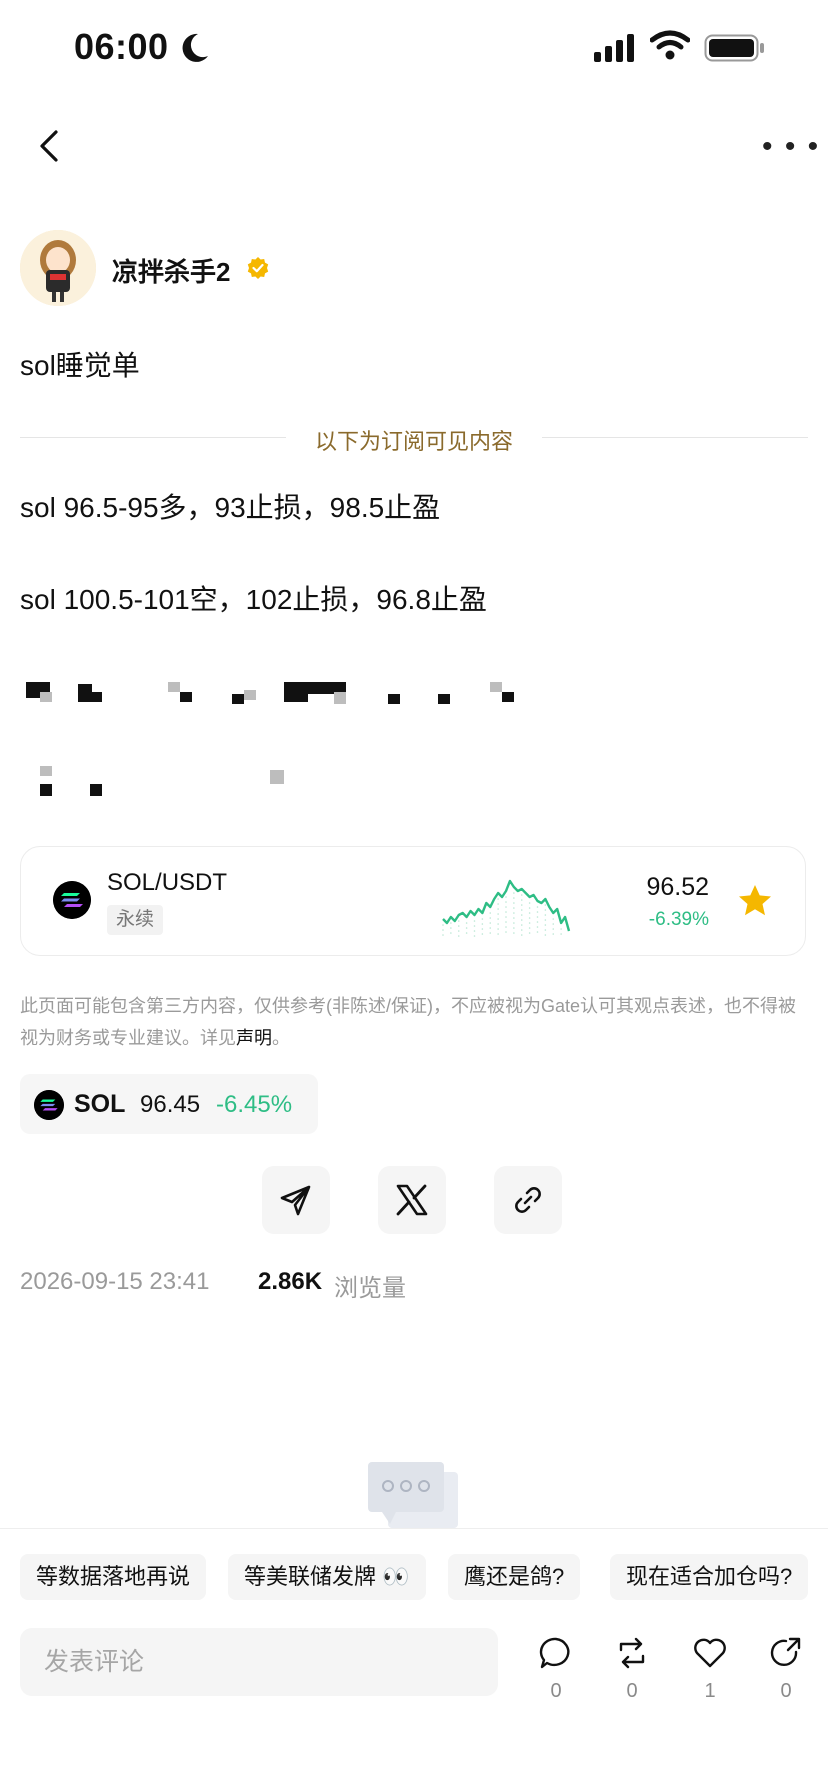  What do you see at coordinates (514, 1577) in the screenshot?
I see `suggestion-chip: 鹰还是鸽?` at bounding box center [514, 1577].